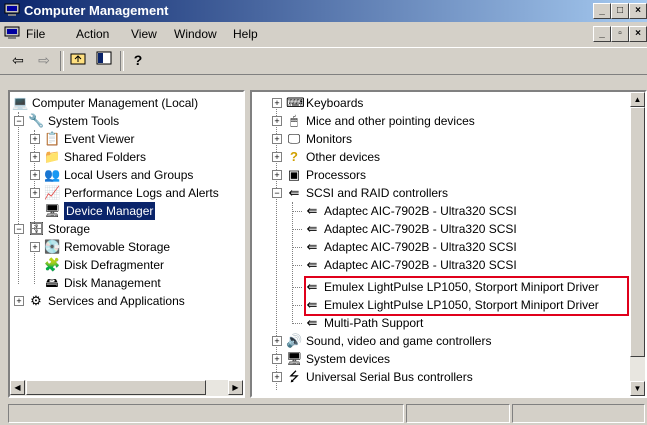  Describe the element at coordinates (637, 388) in the screenshot. I see `scroll-down-icon: ▼` at that location.